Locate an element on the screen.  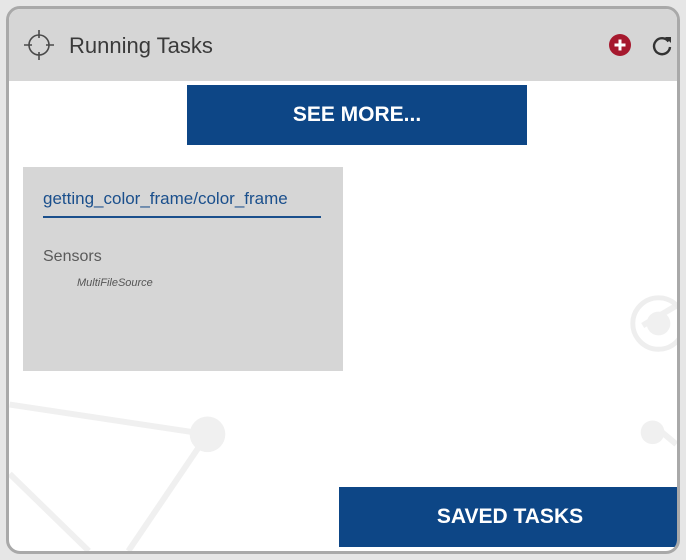
panel-title: Running Tasks is located at coordinates (141, 45).